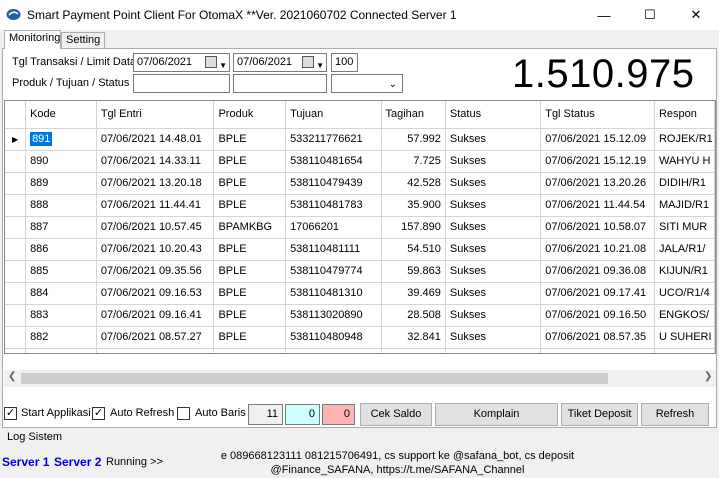 The width and height of the screenshot is (719, 478). What do you see at coordinates (684, 337) in the screenshot?
I see `cell-respon: U SUHERI` at bounding box center [684, 337].